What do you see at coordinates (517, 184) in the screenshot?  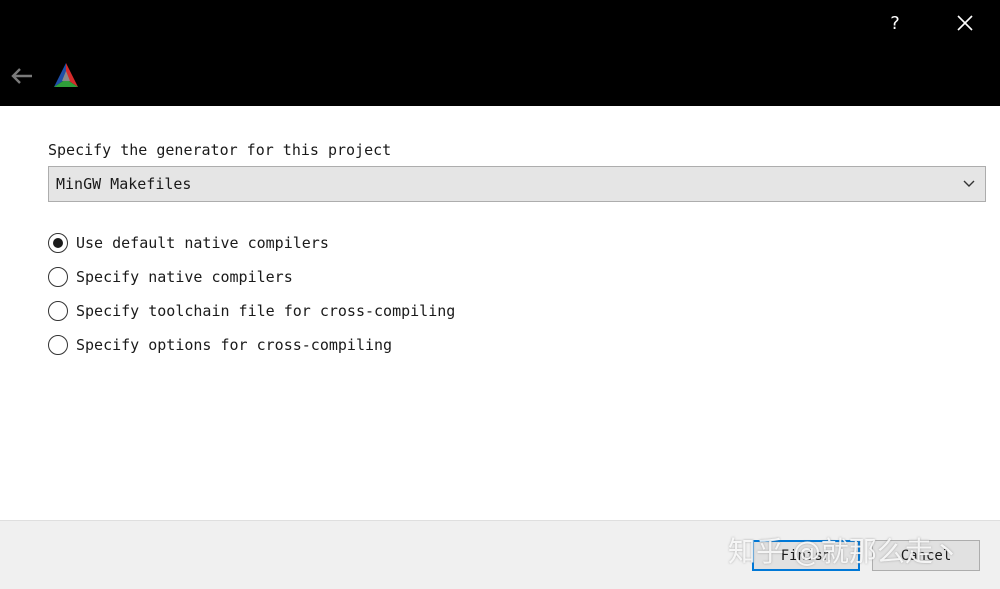 I see `generator-select: MinGW Makefiles` at bounding box center [517, 184].